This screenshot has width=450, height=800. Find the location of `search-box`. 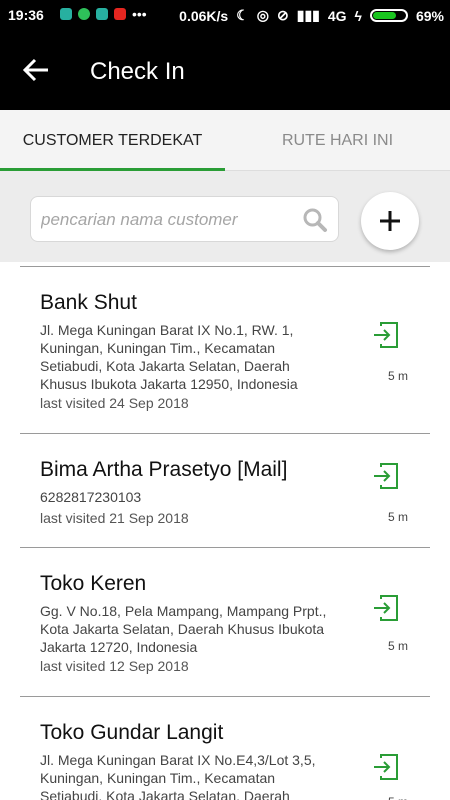

search-box is located at coordinates (184, 219).